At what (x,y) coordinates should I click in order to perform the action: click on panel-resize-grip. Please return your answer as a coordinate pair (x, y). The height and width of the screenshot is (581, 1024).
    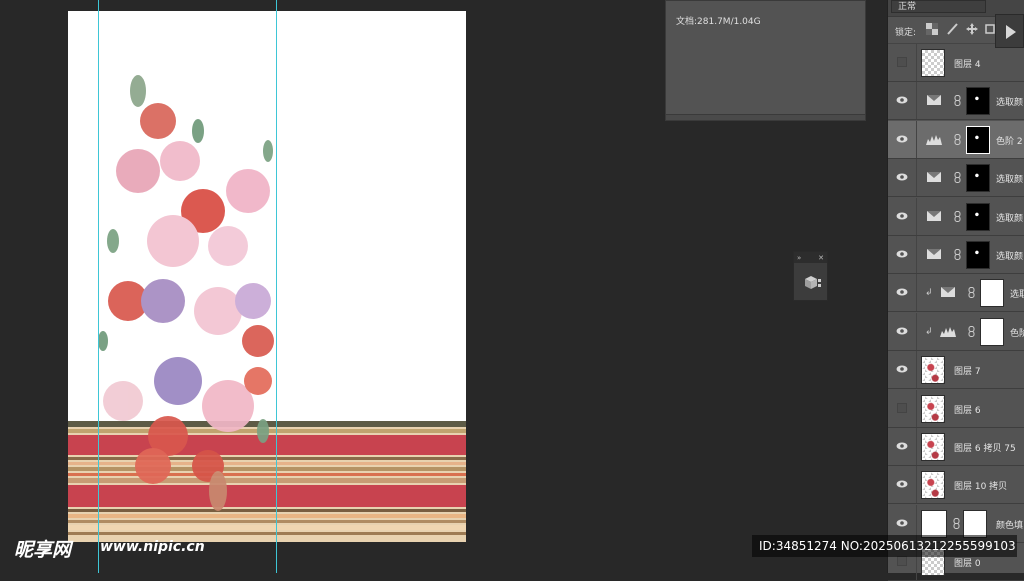
    Looking at the image, I should click on (765, 117).